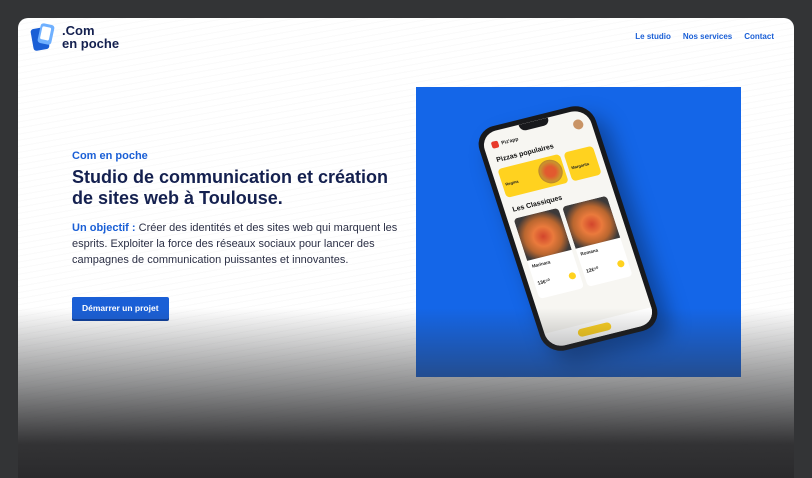 The width and height of the screenshot is (812, 478). Describe the element at coordinates (104, 228) in the screenshot. I see `hero-lead: Un objectif :` at that location.